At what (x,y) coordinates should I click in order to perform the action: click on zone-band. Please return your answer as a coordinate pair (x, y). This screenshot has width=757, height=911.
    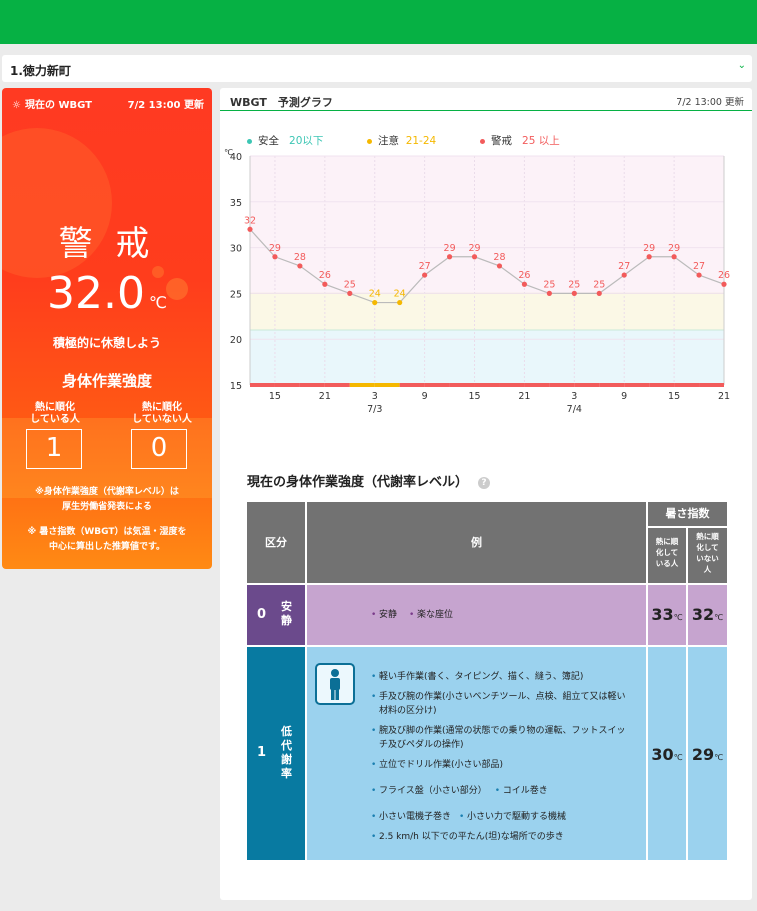
    Looking at the image, I should click on (487, 357).